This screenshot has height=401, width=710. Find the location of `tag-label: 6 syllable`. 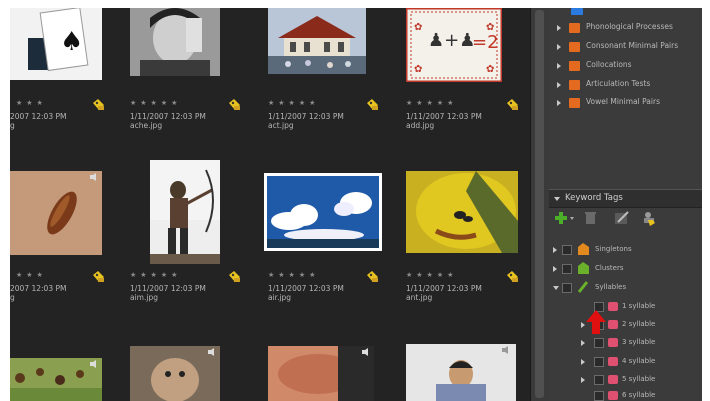

tag-label: 6 syllable is located at coordinates (639, 395).